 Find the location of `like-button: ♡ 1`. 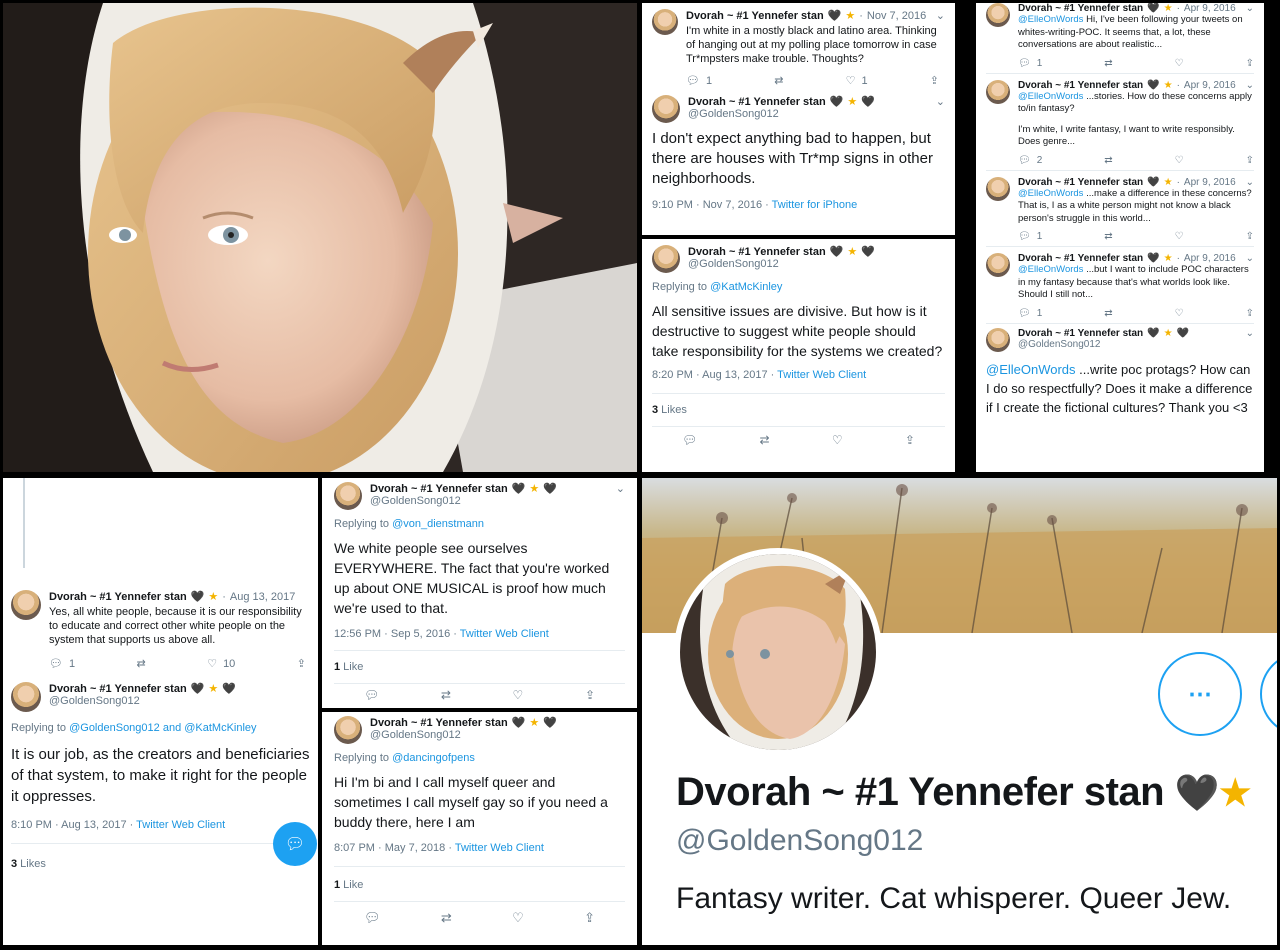

like-button: ♡ 1 is located at coordinates (857, 81).